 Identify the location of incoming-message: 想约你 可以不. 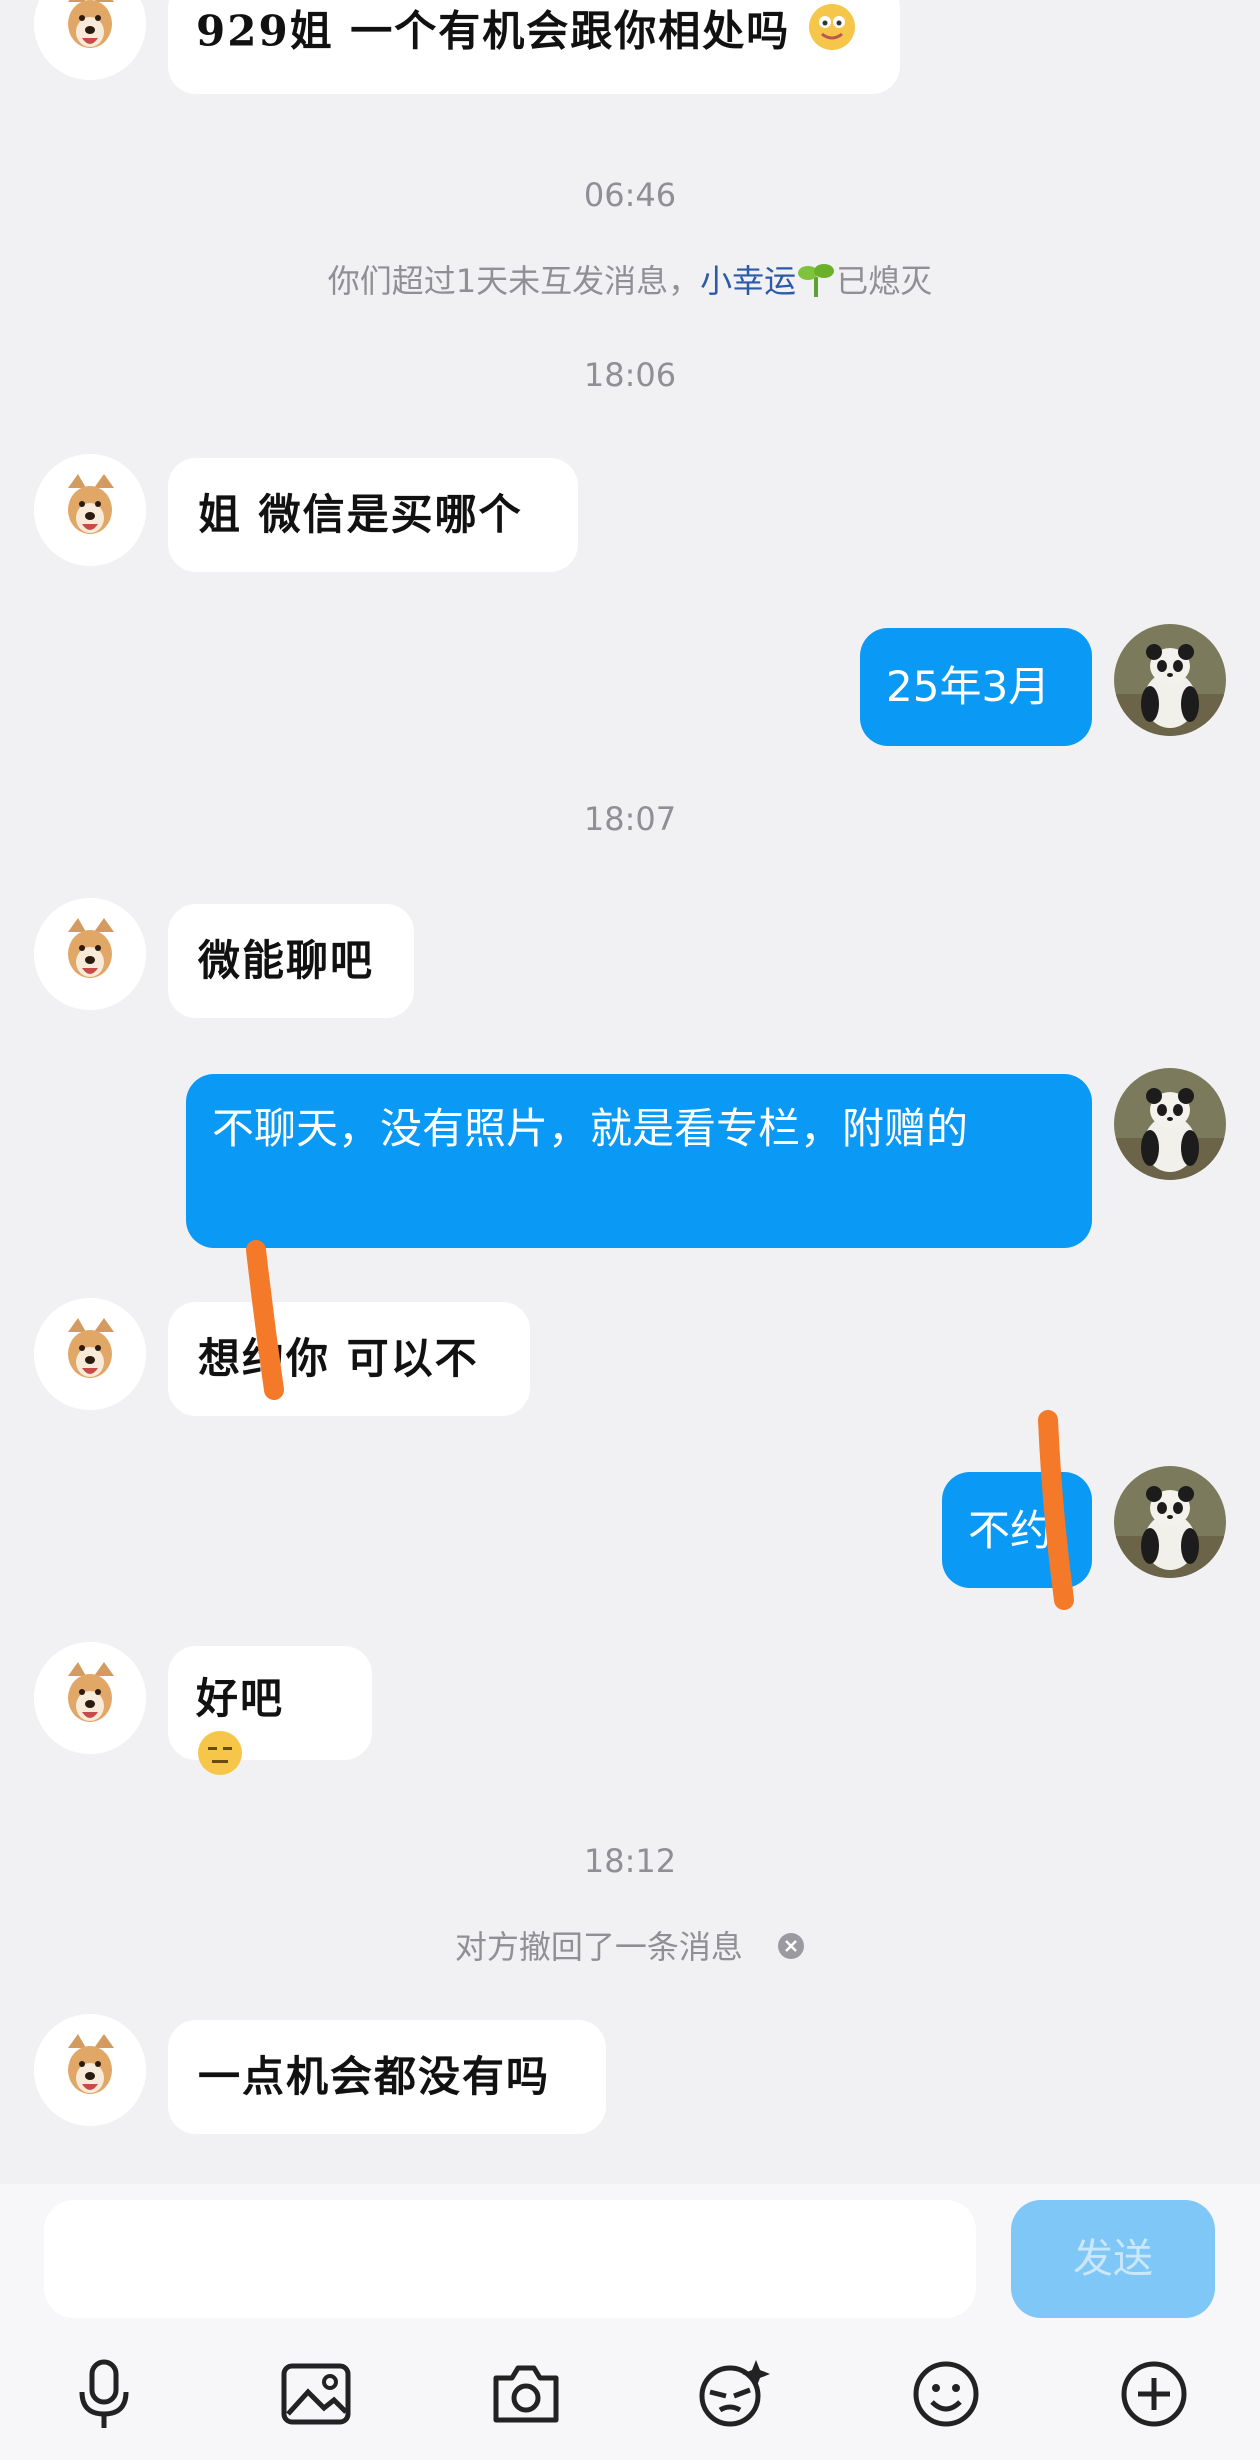
(349, 1359).